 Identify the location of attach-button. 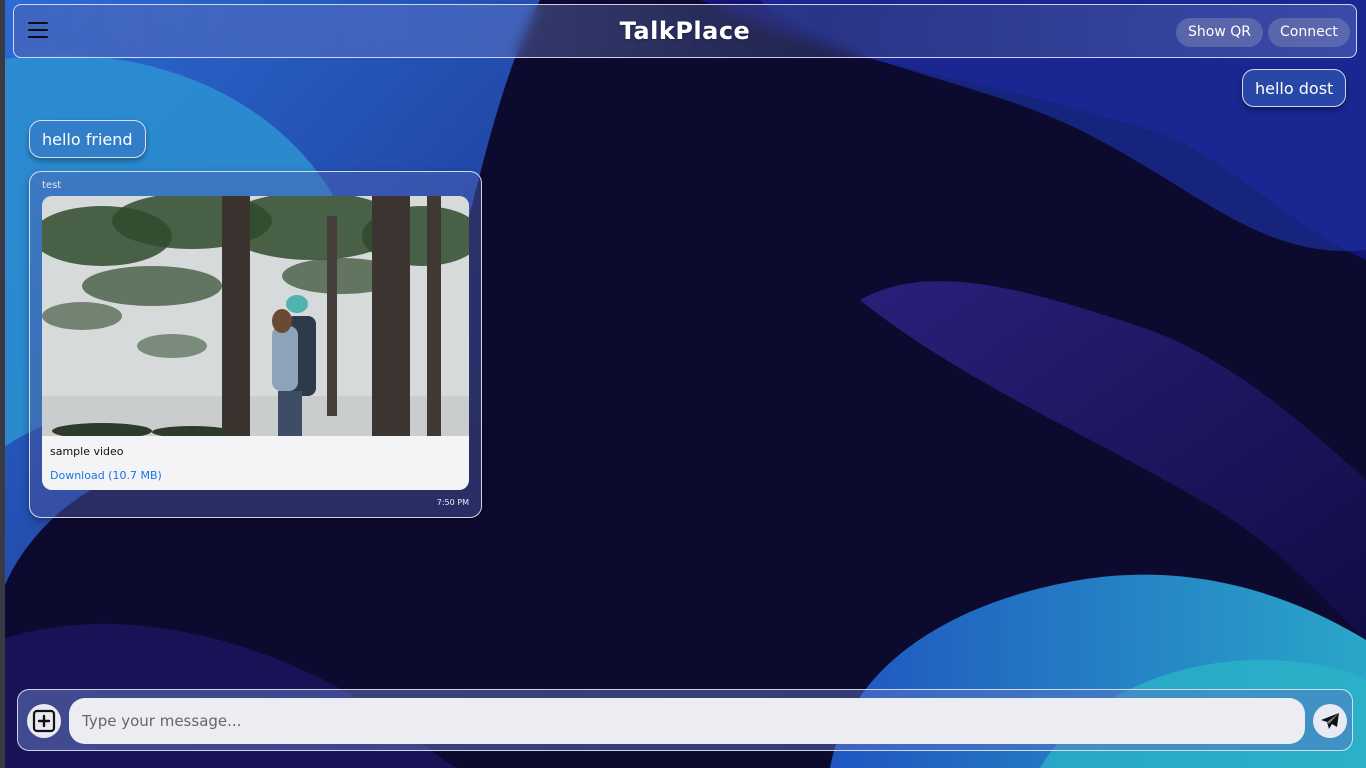
(44, 721).